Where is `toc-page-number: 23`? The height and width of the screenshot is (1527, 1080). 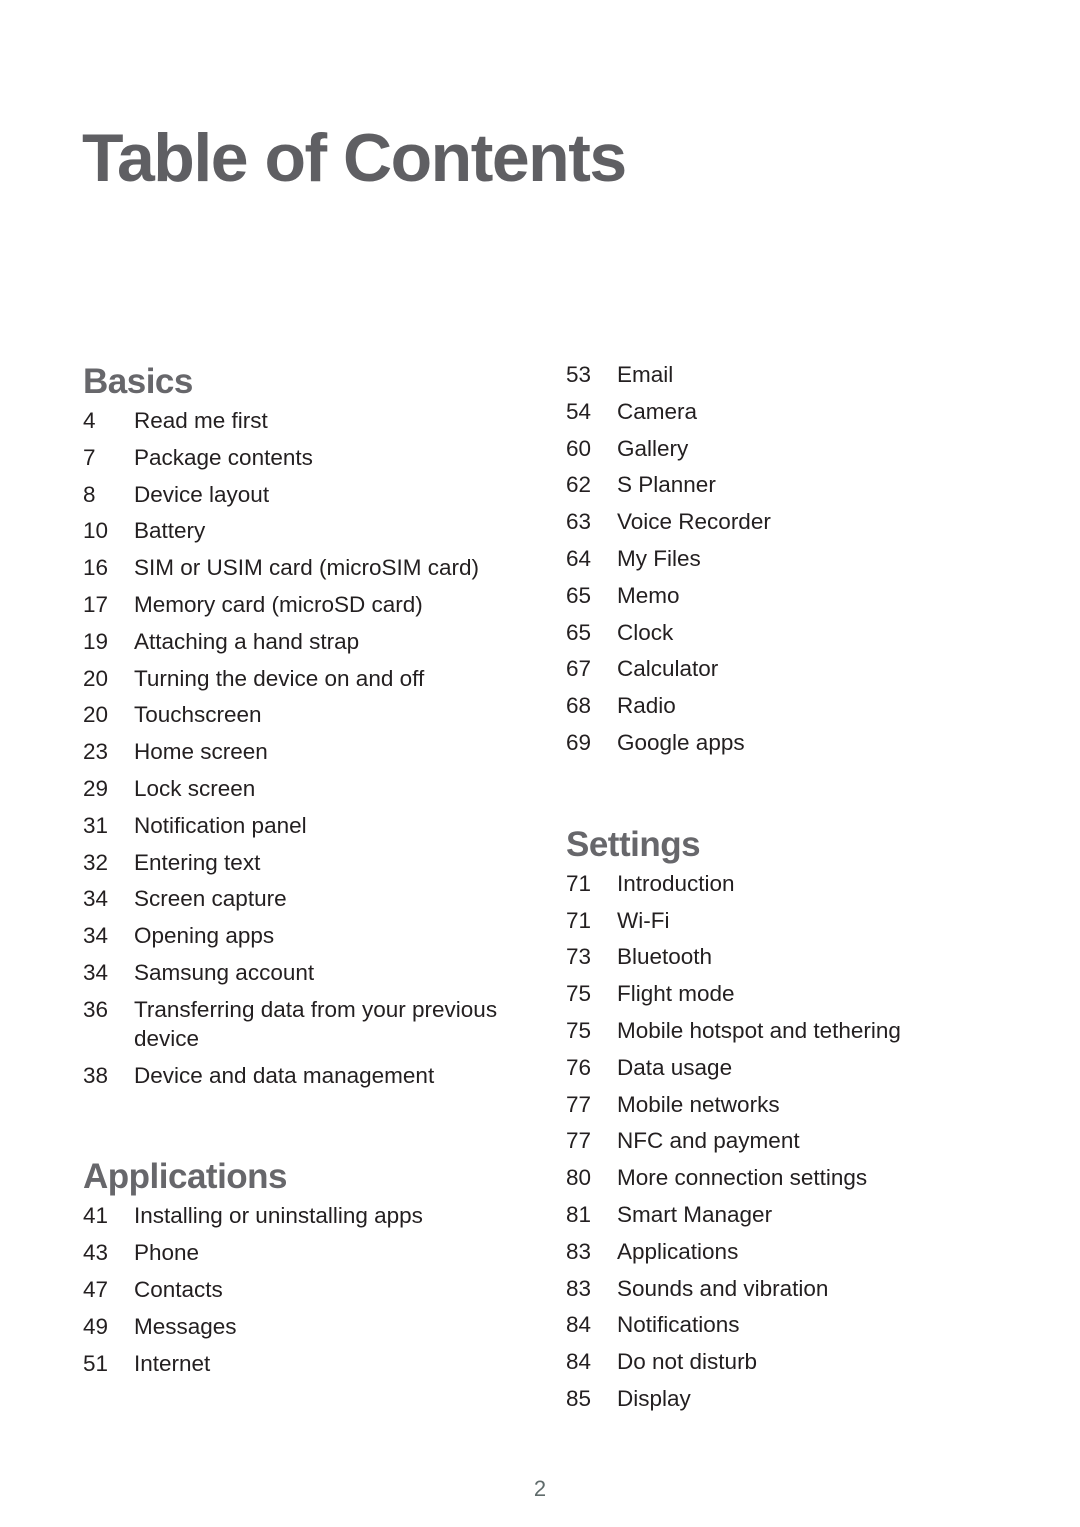 toc-page-number: 23 is located at coordinates (96, 752).